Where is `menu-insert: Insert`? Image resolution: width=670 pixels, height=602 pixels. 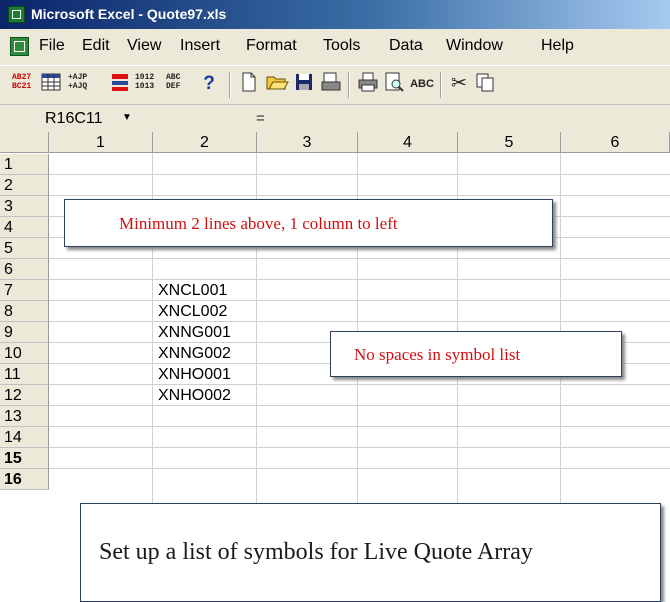 menu-insert: Insert is located at coordinates (200, 46).